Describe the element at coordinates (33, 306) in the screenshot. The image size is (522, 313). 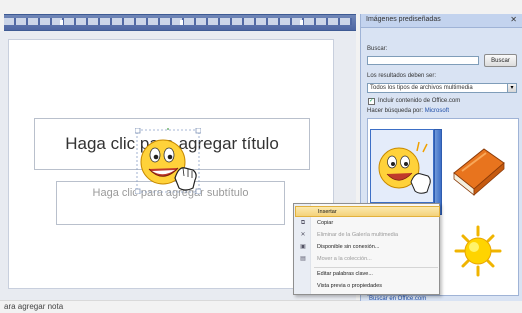
I see `notes-hint: ara agregar nota` at that location.